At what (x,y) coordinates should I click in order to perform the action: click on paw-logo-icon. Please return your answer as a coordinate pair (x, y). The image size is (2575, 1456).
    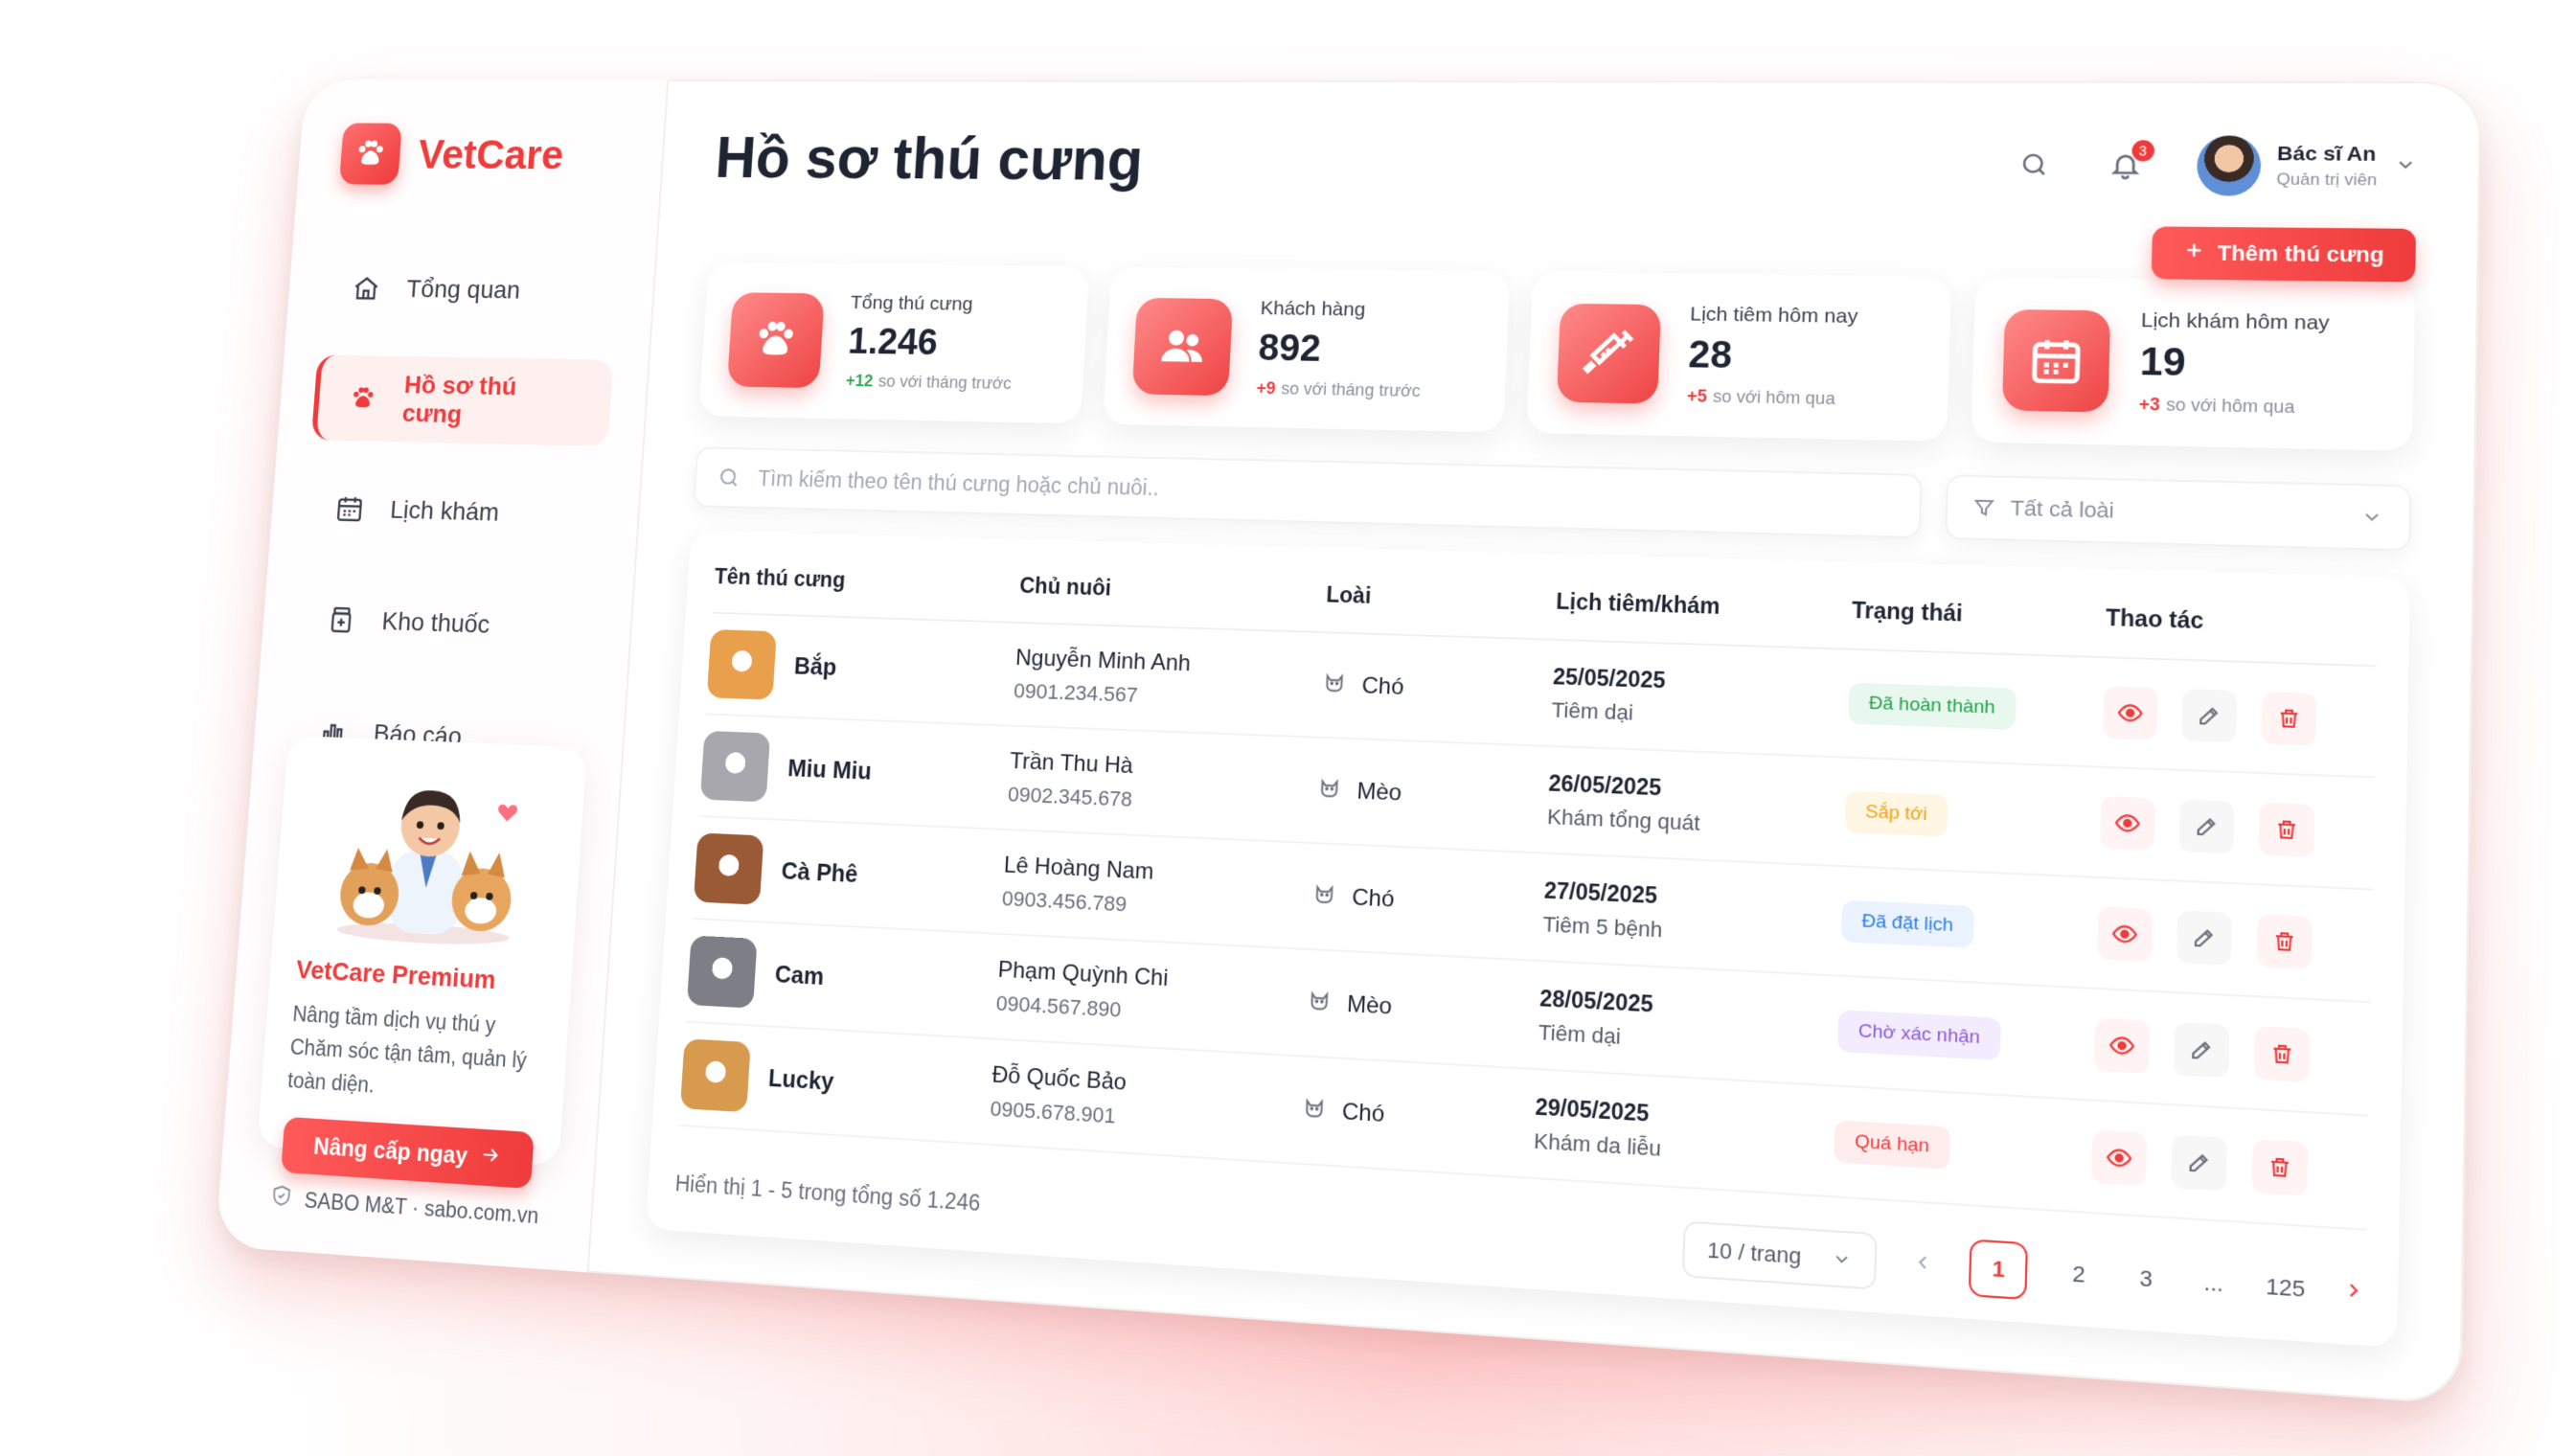
    Looking at the image, I should click on (370, 154).